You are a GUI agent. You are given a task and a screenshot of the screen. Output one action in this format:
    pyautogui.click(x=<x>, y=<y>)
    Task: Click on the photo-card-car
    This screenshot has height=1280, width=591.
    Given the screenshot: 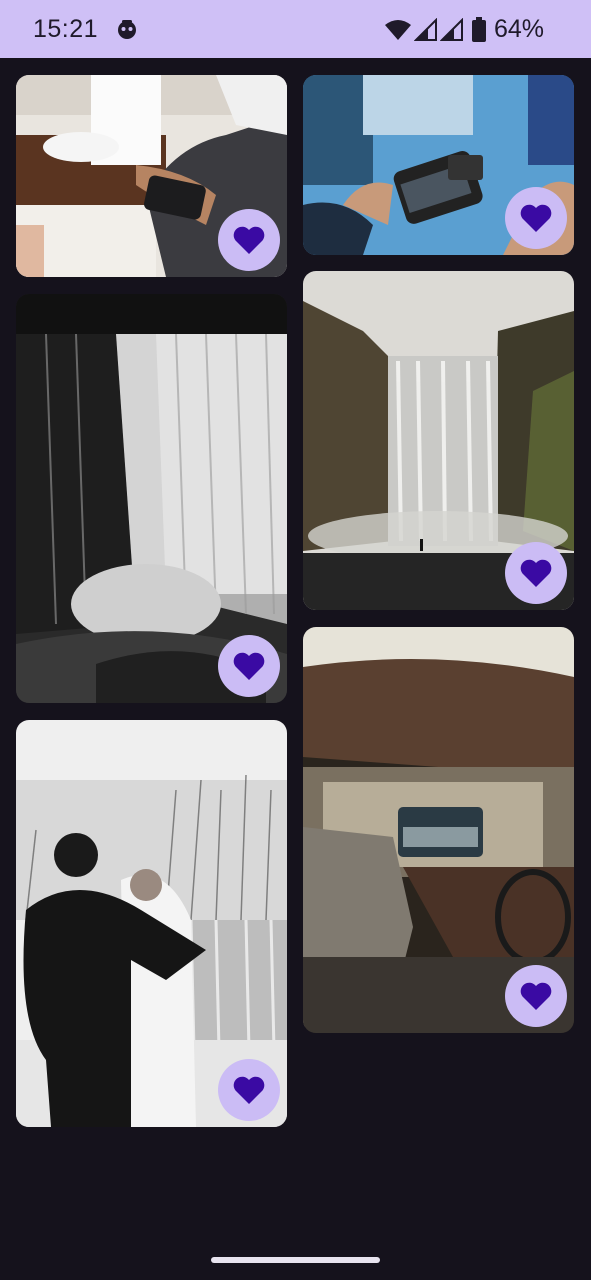 What is the action you would take?
    pyautogui.click(x=438, y=830)
    